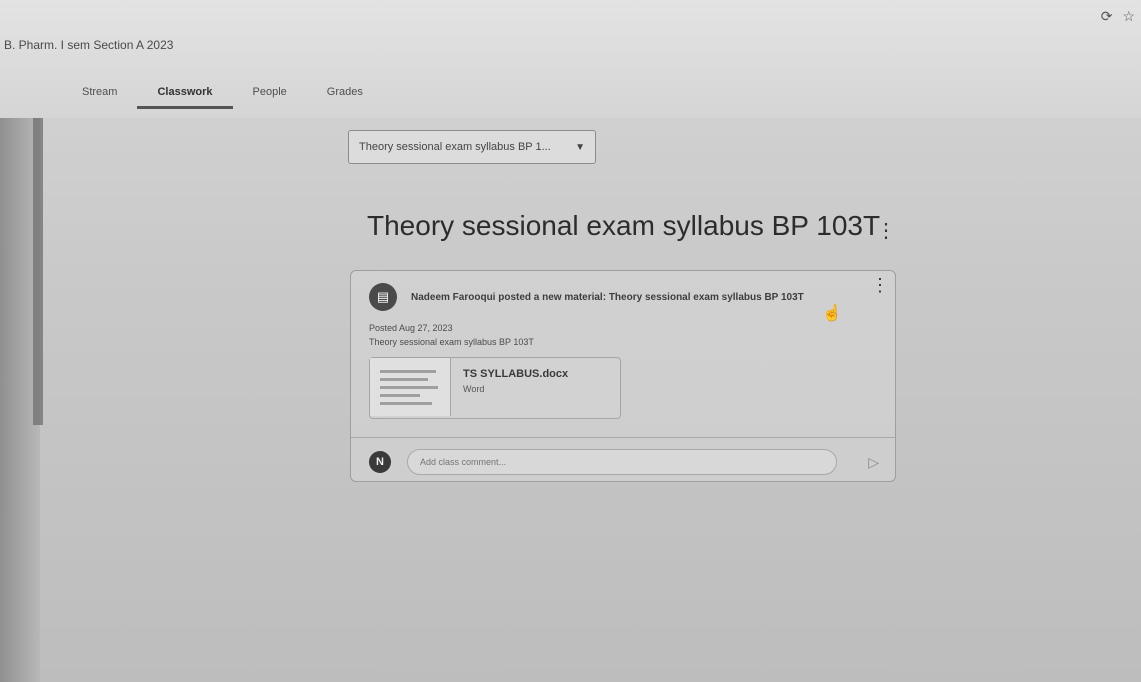  I want to click on topic-title: Theory sessional exam syllabus BP 103T, so click(624, 225).